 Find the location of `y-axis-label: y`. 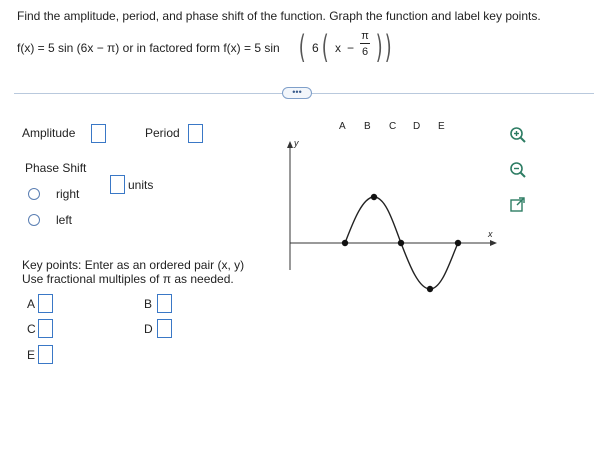

y-axis-label: y is located at coordinates (296, 143).